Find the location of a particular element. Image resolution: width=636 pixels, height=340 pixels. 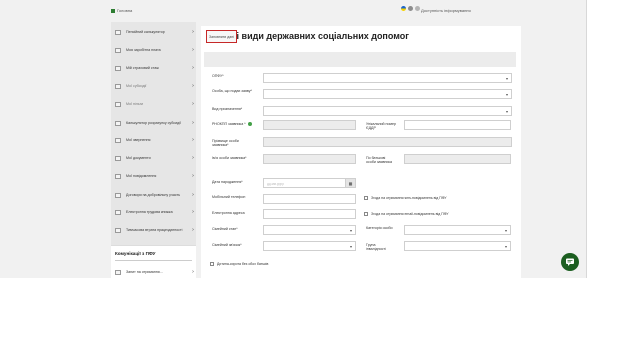

payment-type-select: ▾ is located at coordinates (387, 111).